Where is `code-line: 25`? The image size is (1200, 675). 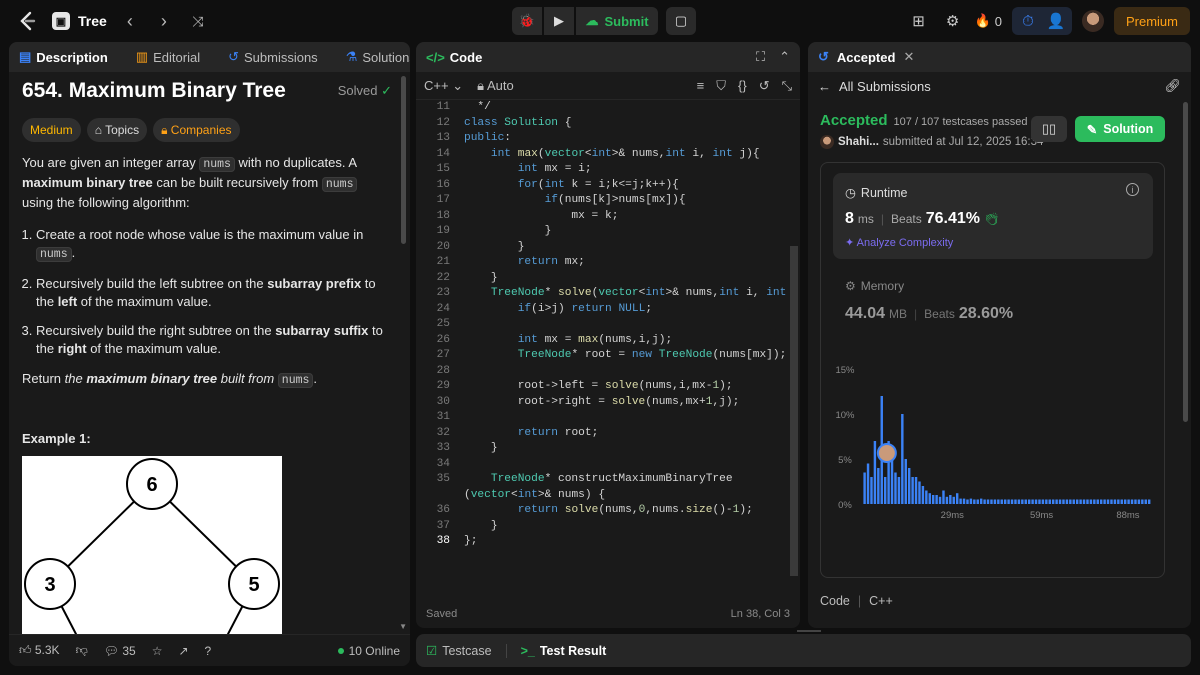
code-line: 25 is located at coordinates (602, 325).